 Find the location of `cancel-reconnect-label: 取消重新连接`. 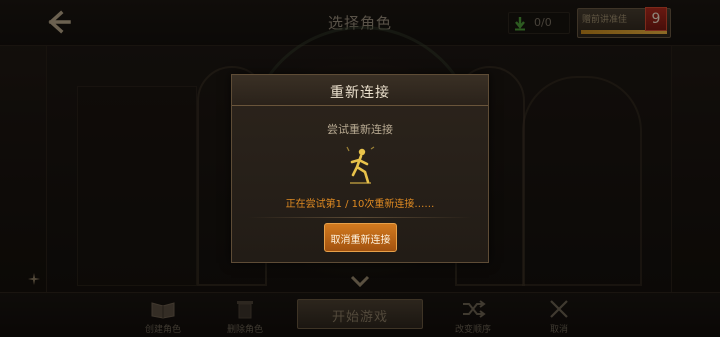

cancel-reconnect-label: 取消重新连接 is located at coordinates (360, 240).